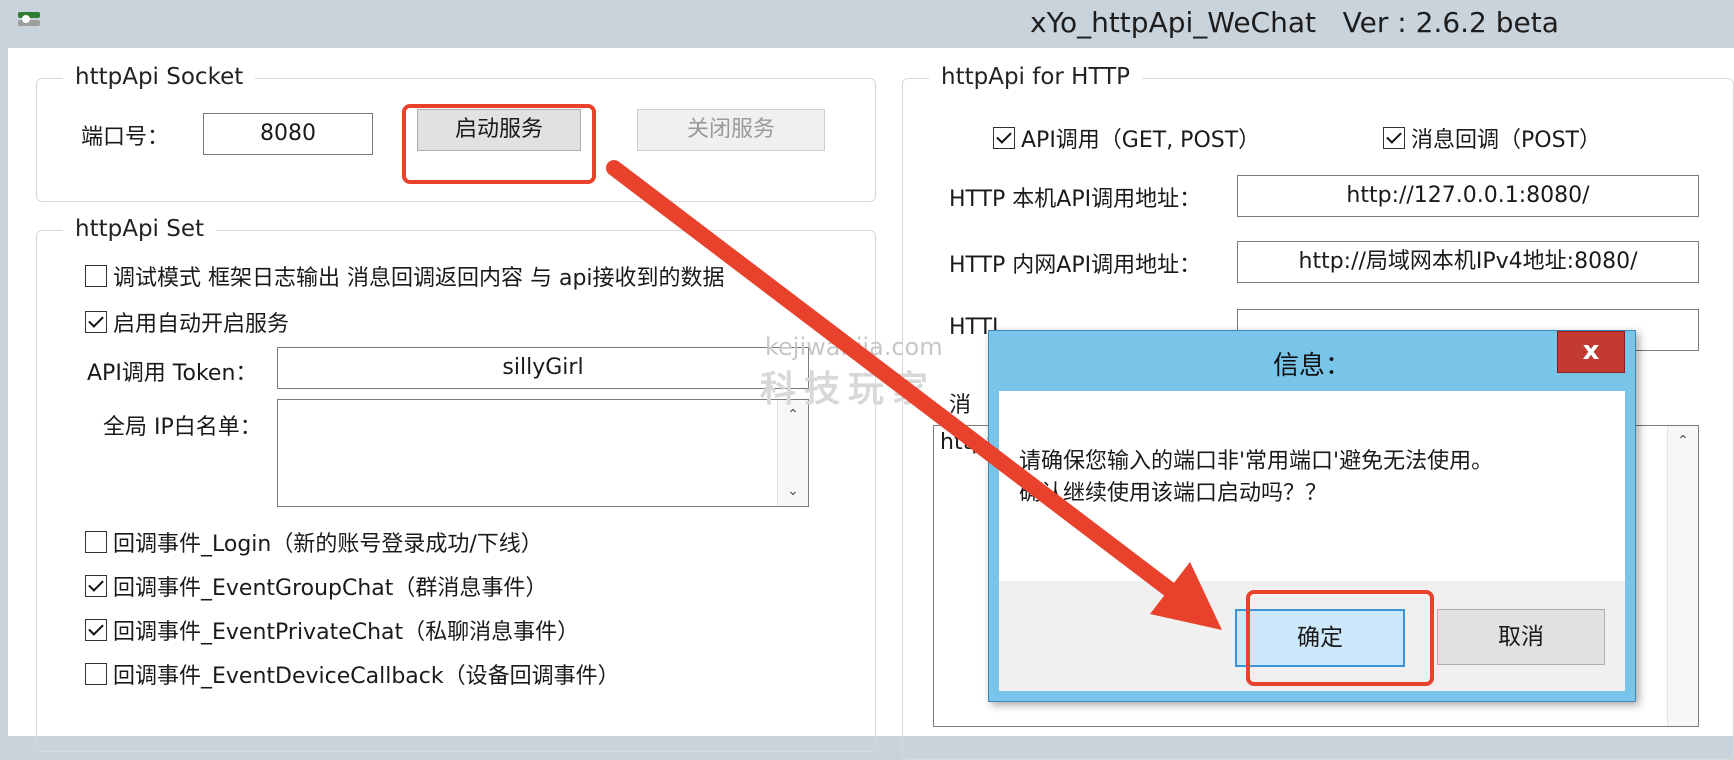  I want to click on lan-addr-label: HTTP 内网API调用地址：, so click(1075, 265).